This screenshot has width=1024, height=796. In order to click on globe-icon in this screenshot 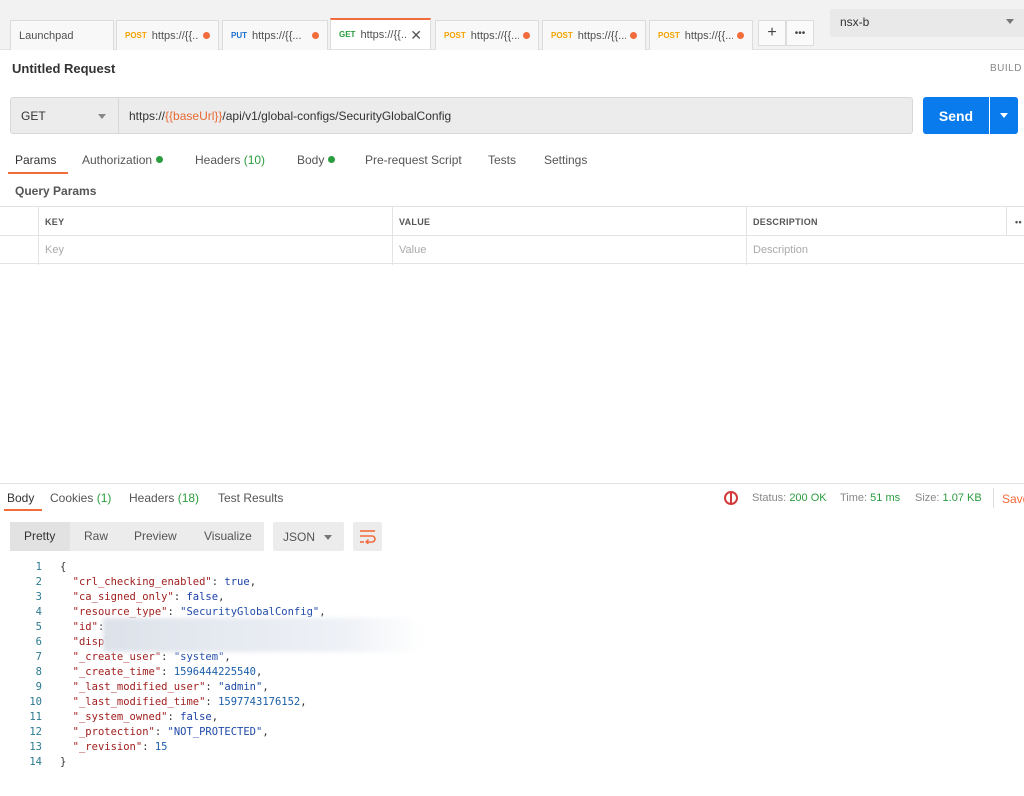, I will do `click(731, 498)`.